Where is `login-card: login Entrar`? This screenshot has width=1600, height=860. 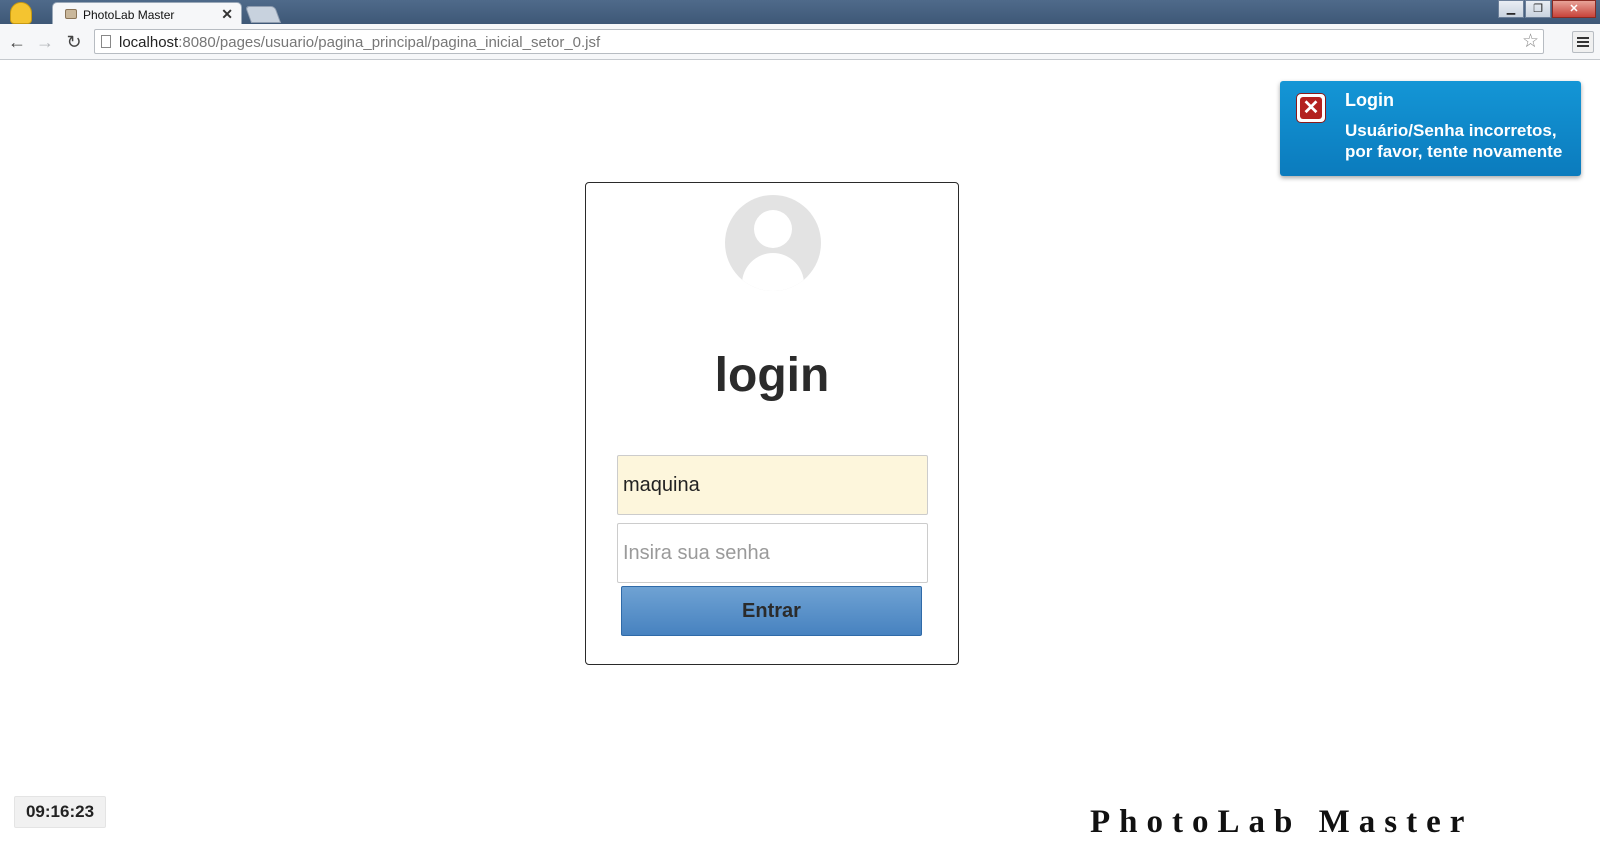 login-card: login Entrar is located at coordinates (772, 423).